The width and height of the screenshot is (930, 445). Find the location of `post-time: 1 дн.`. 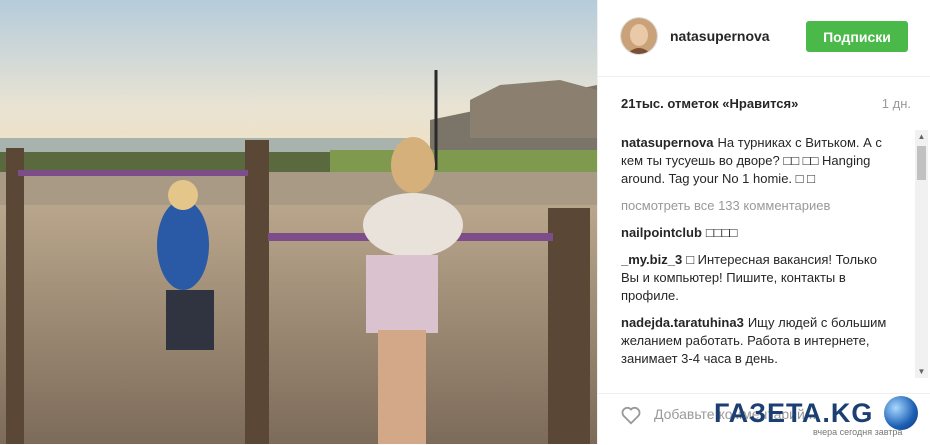

post-time: 1 дн. is located at coordinates (896, 103).